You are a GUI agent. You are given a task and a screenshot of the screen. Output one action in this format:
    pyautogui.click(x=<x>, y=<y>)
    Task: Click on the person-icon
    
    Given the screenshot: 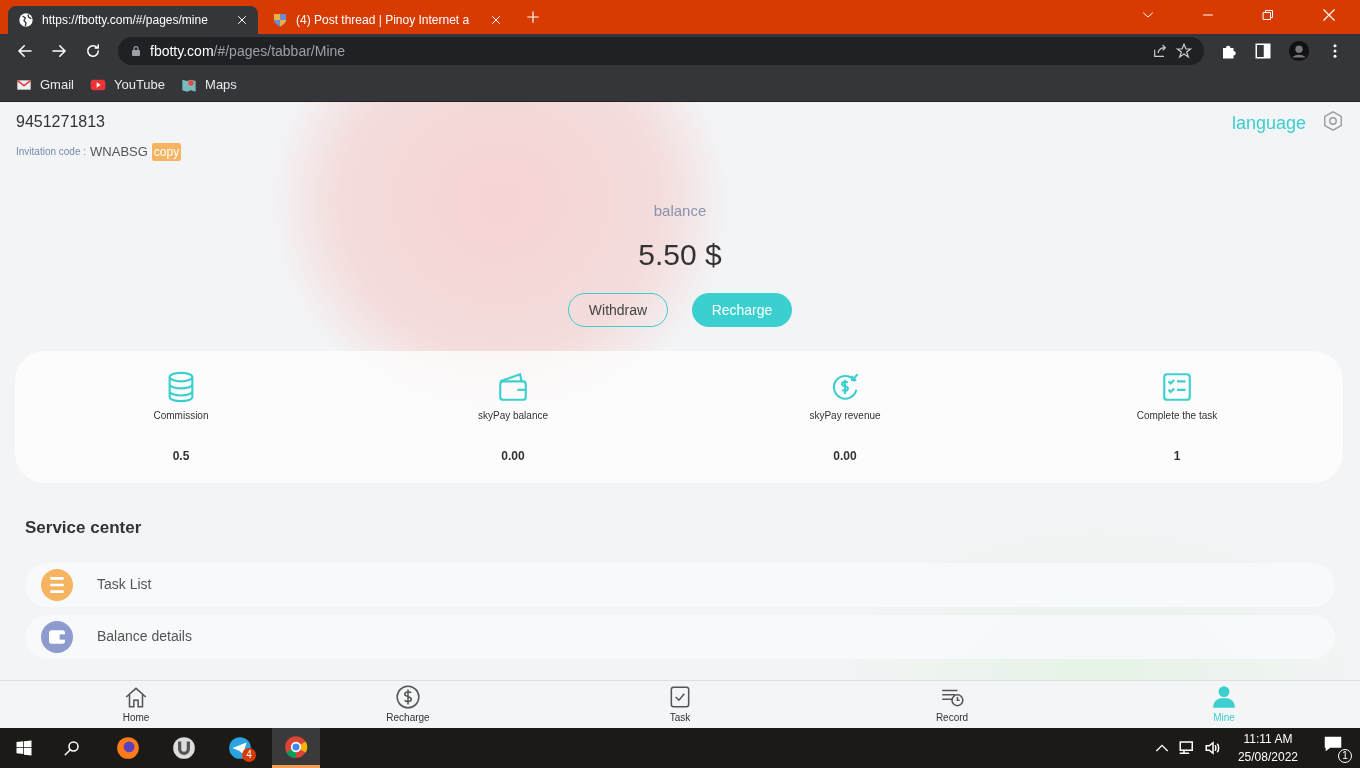 What is the action you would take?
    pyautogui.click(x=1224, y=697)
    